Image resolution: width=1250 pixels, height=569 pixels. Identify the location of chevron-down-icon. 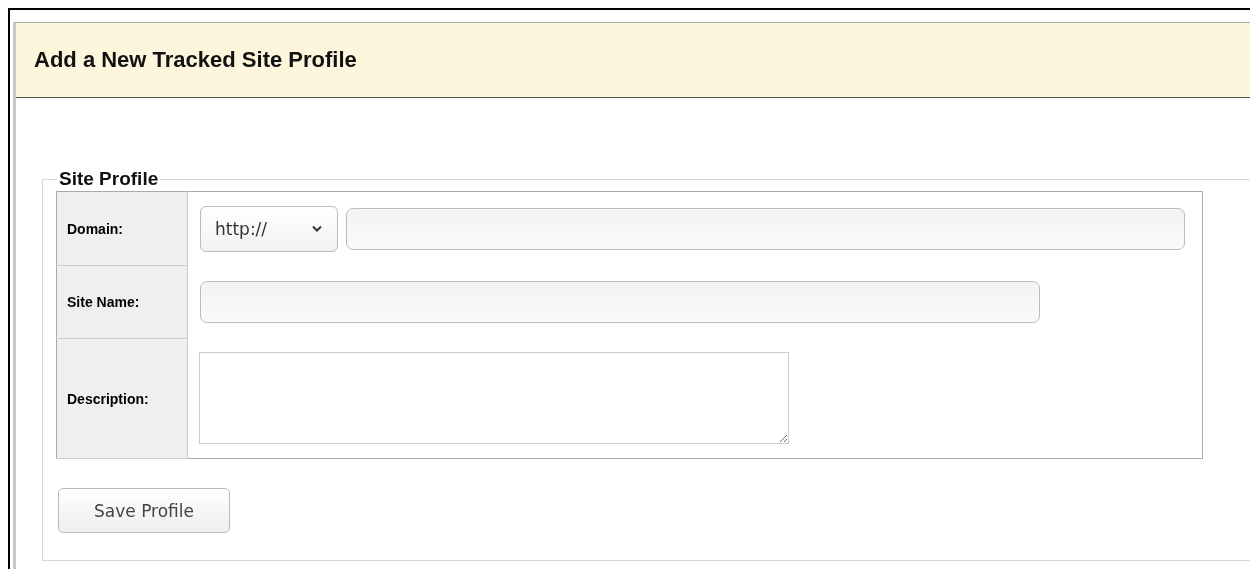
(317, 228).